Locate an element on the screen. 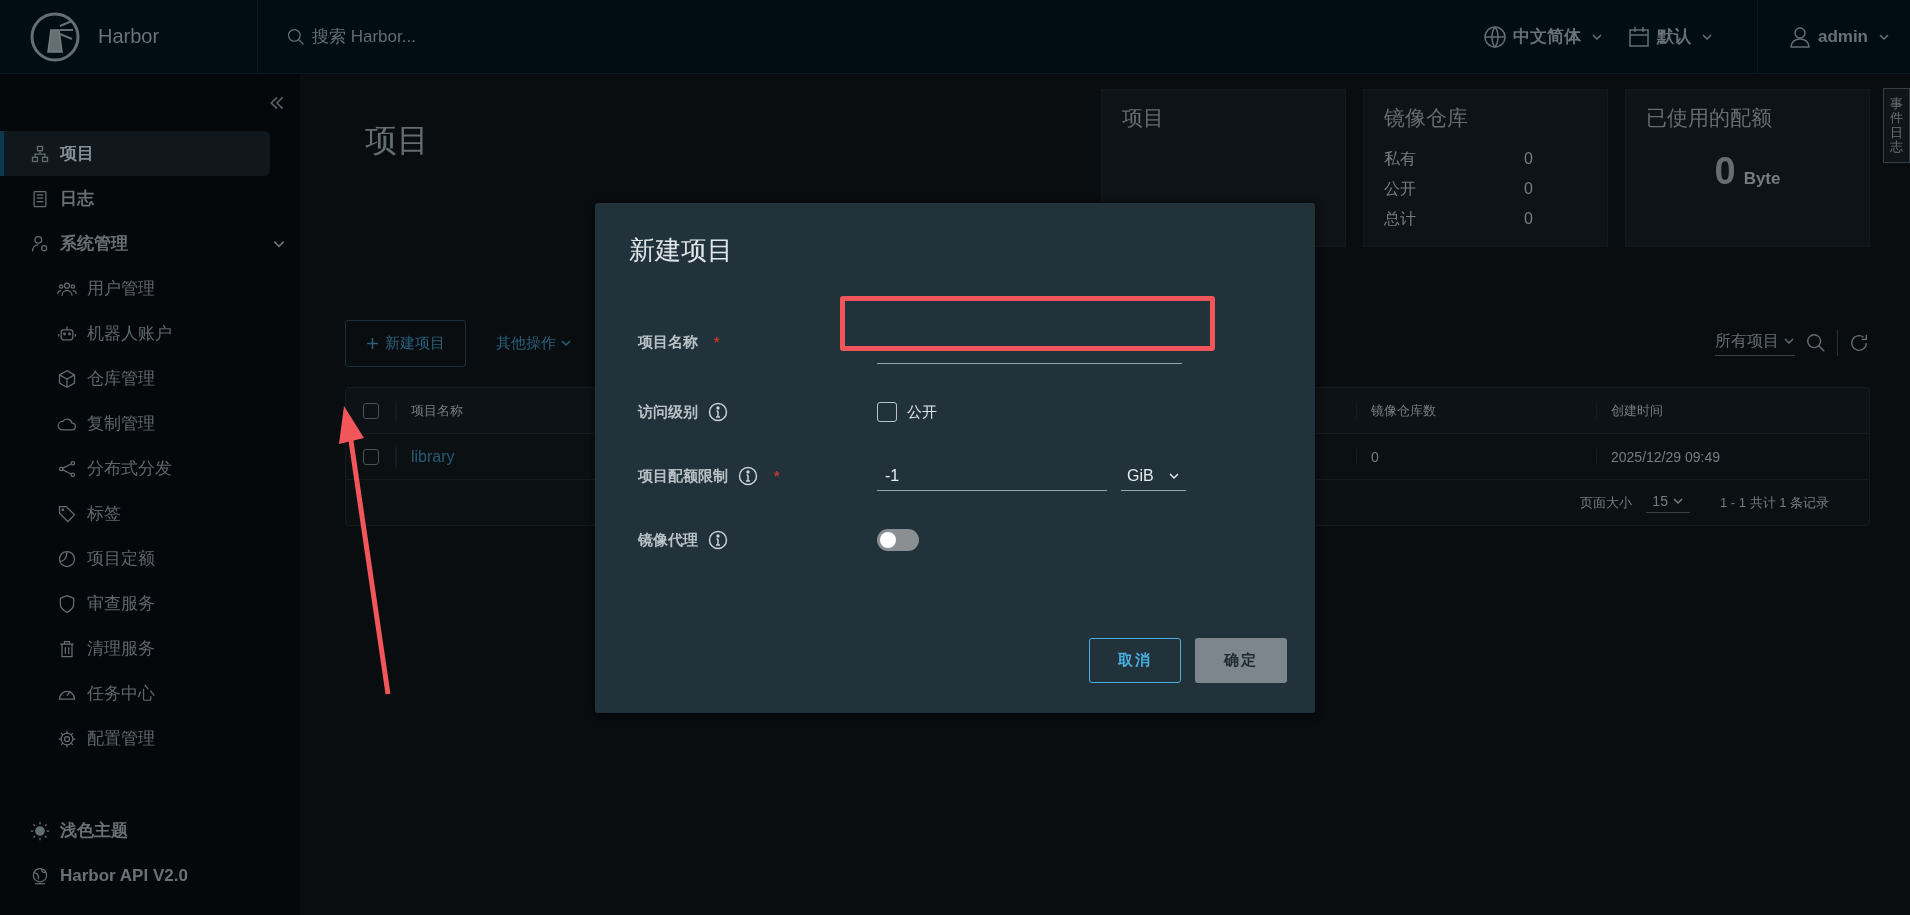  pie-chart-icon is located at coordinates (67, 558).